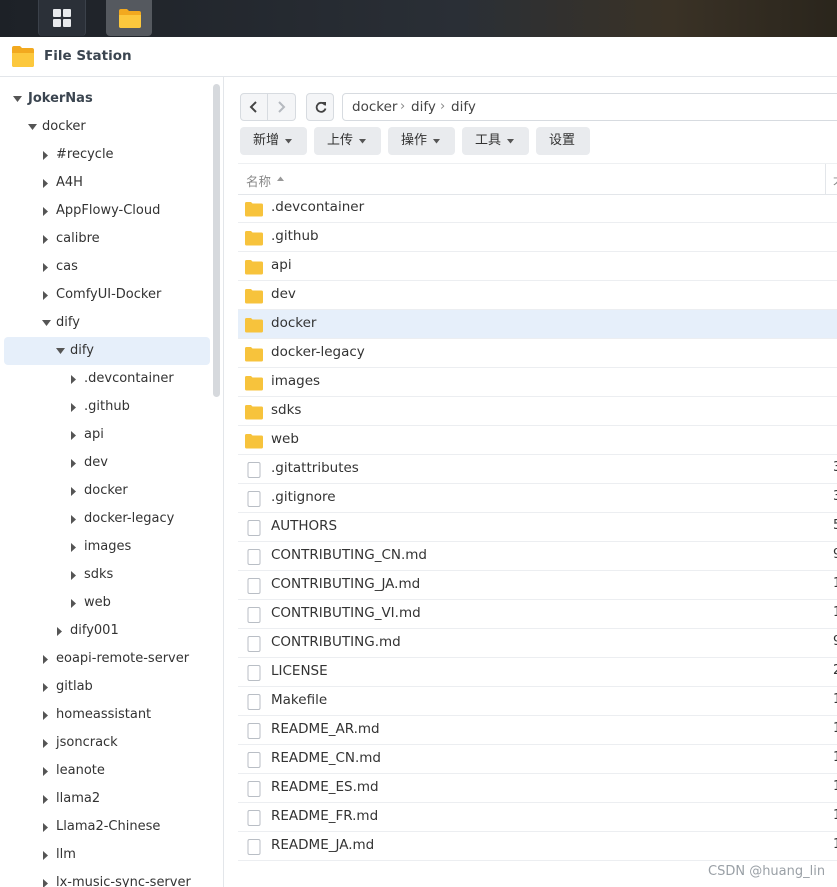 This screenshot has width=837, height=887. What do you see at coordinates (123, 658) in the screenshot?
I see `tree-node-label: eoapi-remote-server` at bounding box center [123, 658].